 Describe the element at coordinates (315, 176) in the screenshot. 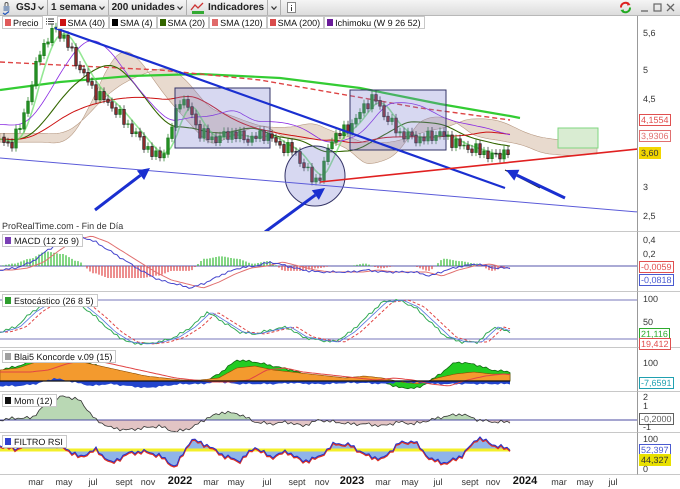

I see `highlight-circle` at that location.